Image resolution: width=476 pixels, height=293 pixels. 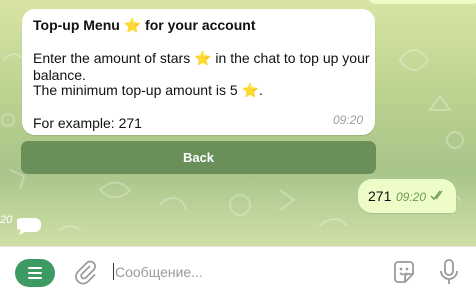 I want to click on line3-part-b: ., so click(x=260, y=90).